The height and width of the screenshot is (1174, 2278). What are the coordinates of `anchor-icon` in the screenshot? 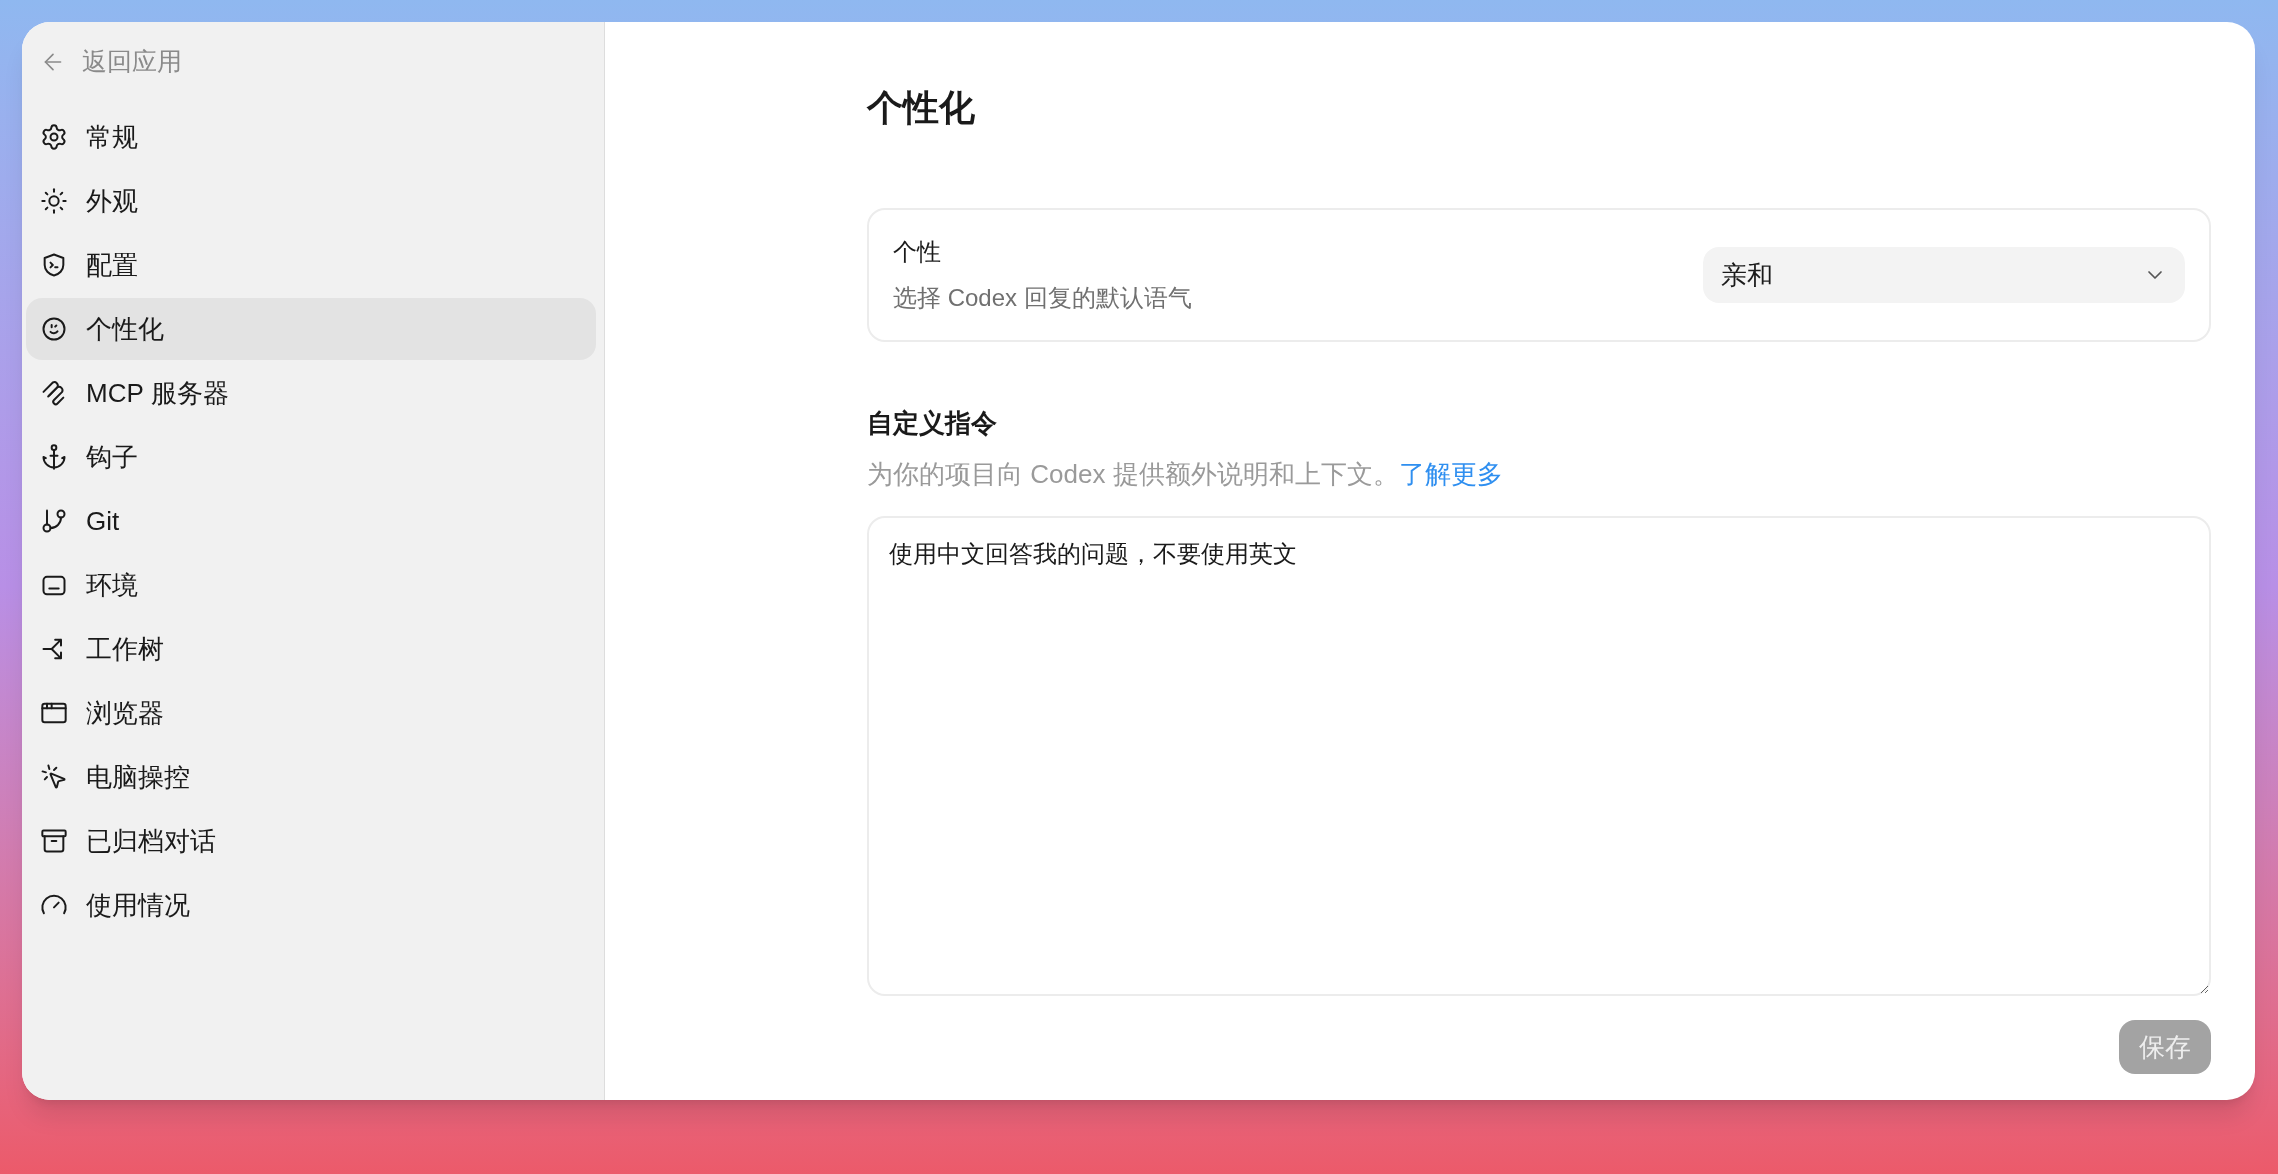 It's located at (54, 457).